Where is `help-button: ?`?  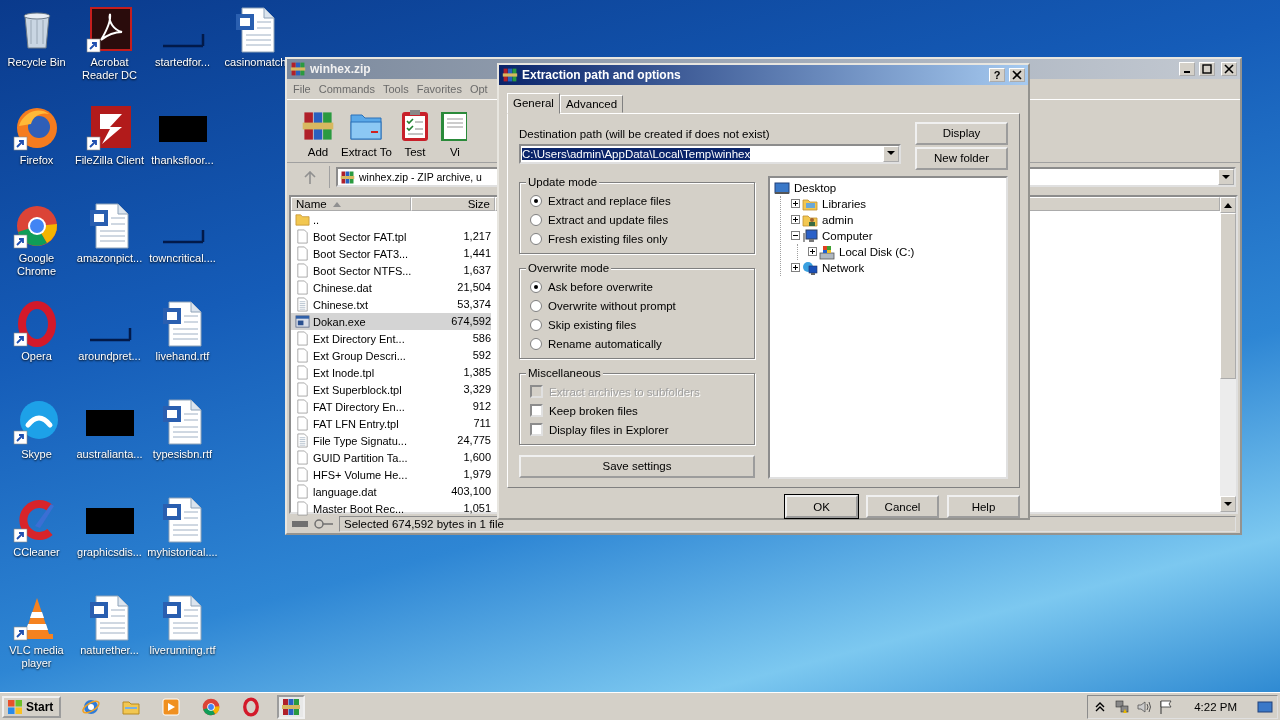 help-button: ? is located at coordinates (997, 74).